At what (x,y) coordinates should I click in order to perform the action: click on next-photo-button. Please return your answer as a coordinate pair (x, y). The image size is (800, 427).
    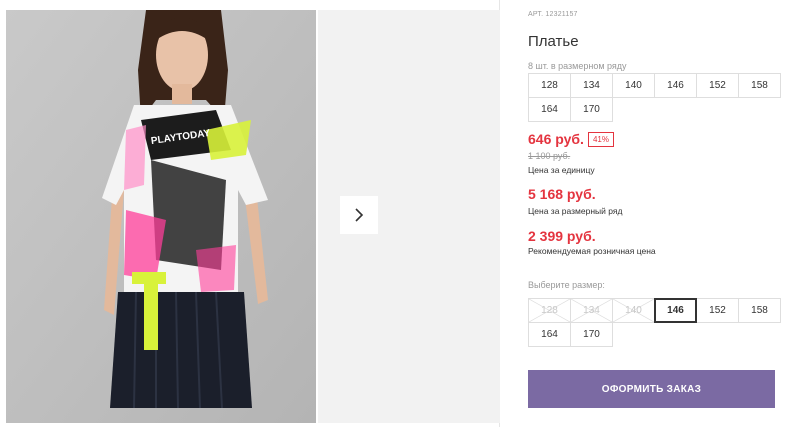
    Looking at the image, I should click on (359, 215).